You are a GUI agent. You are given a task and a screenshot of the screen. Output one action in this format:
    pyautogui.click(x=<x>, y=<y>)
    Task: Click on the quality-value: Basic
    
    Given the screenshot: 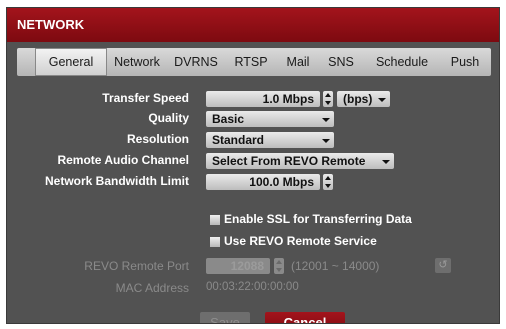 What is the action you would take?
    pyautogui.click(x=228, y=119)
    